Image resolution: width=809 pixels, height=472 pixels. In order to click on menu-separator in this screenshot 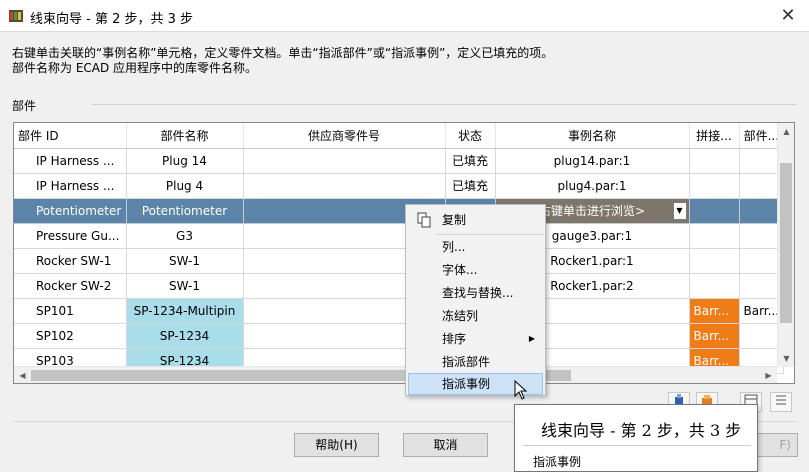, I will do `click(490, 234)`.